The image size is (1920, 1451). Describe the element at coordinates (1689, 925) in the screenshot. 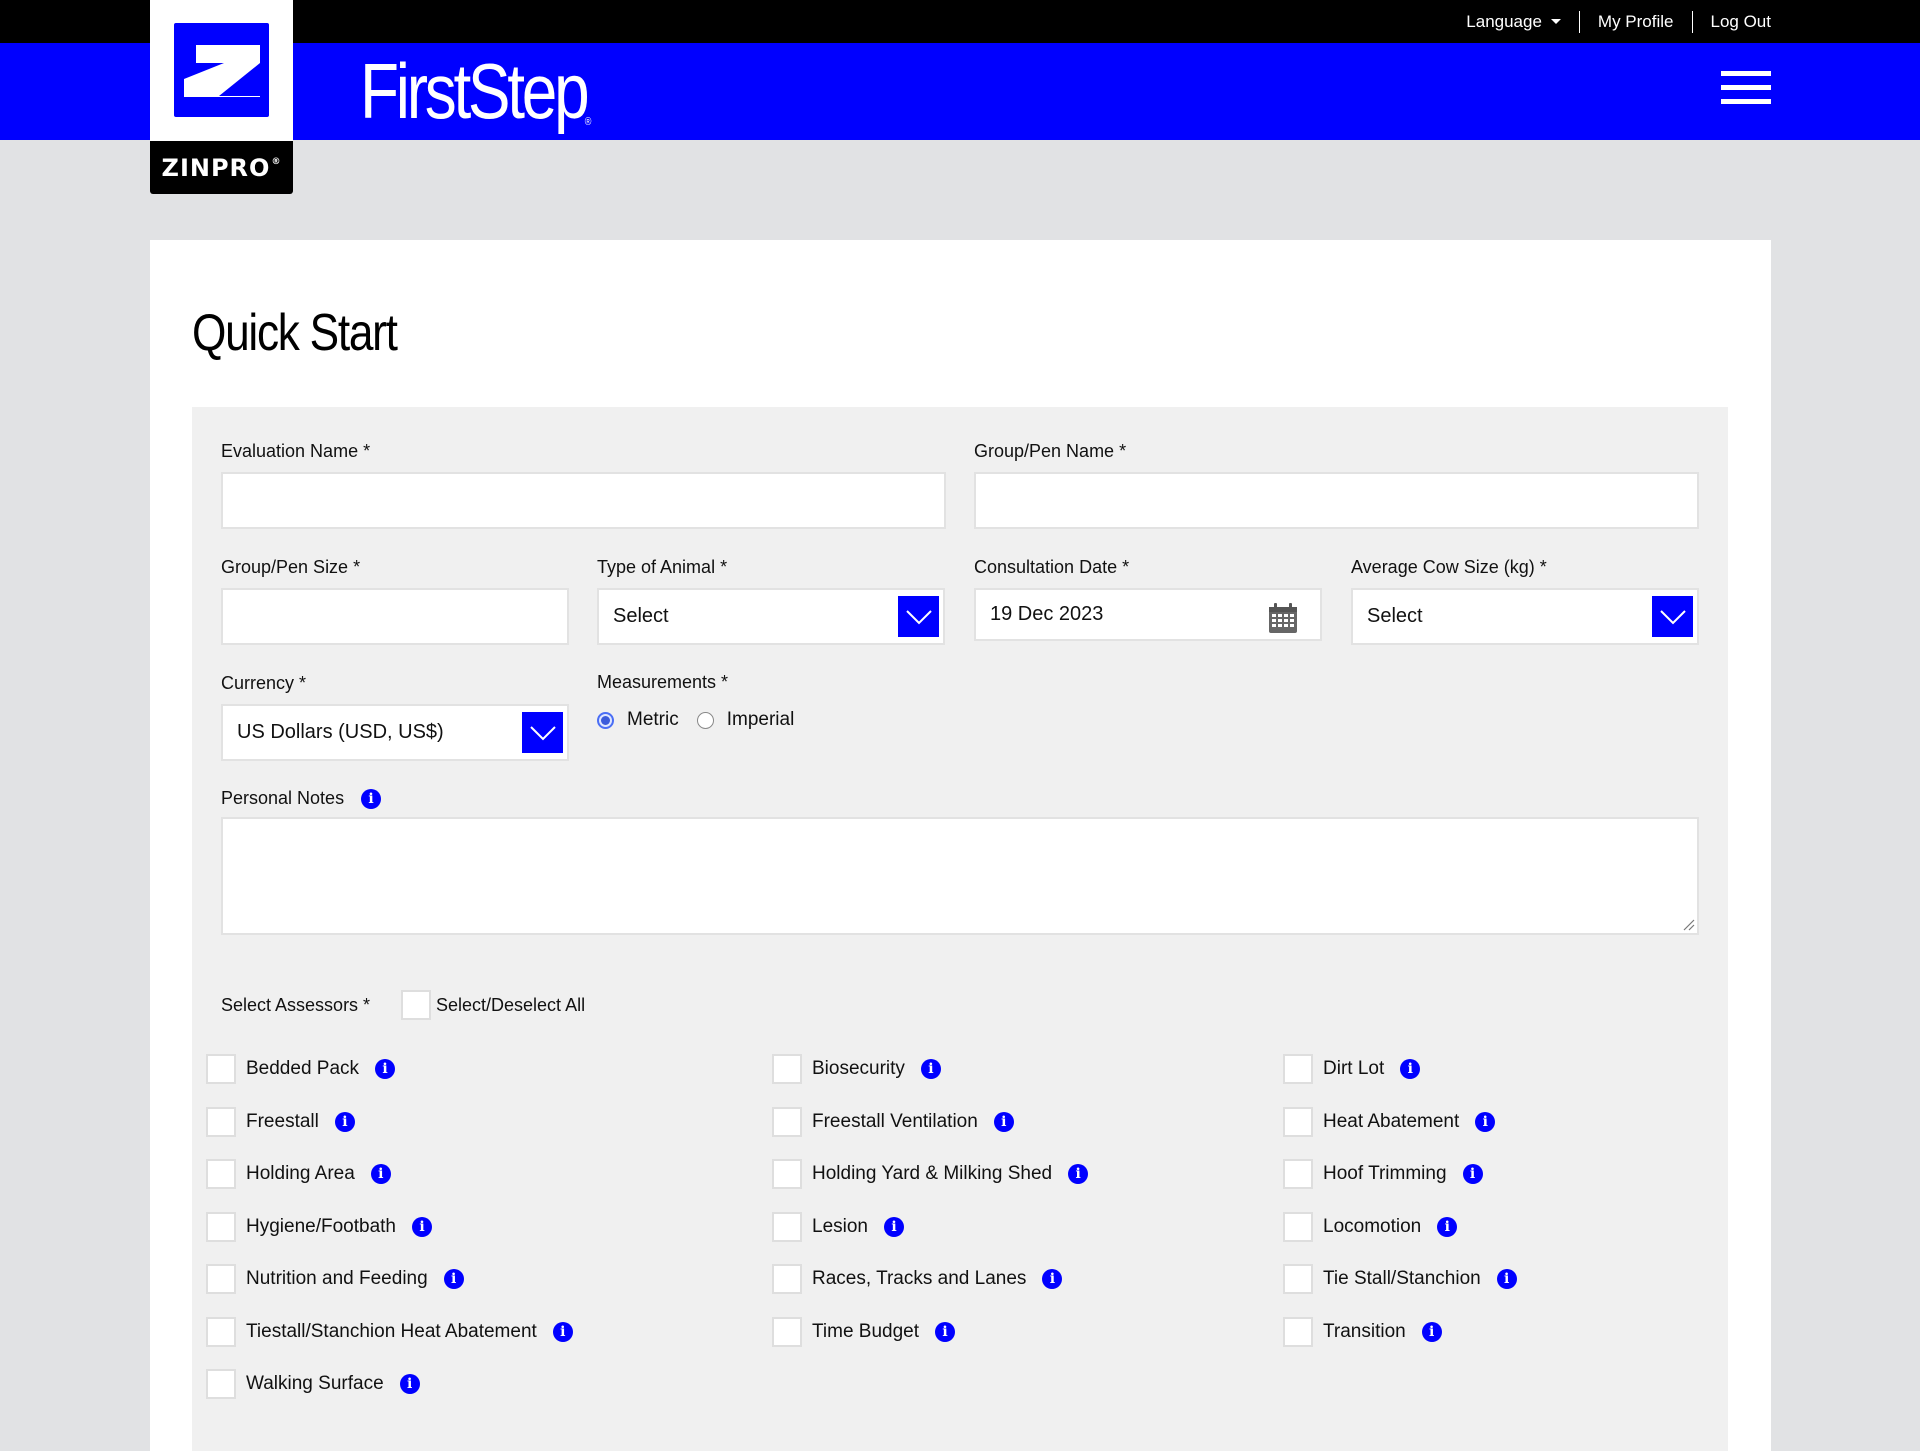

I see `resize-handle-icon` at that location.